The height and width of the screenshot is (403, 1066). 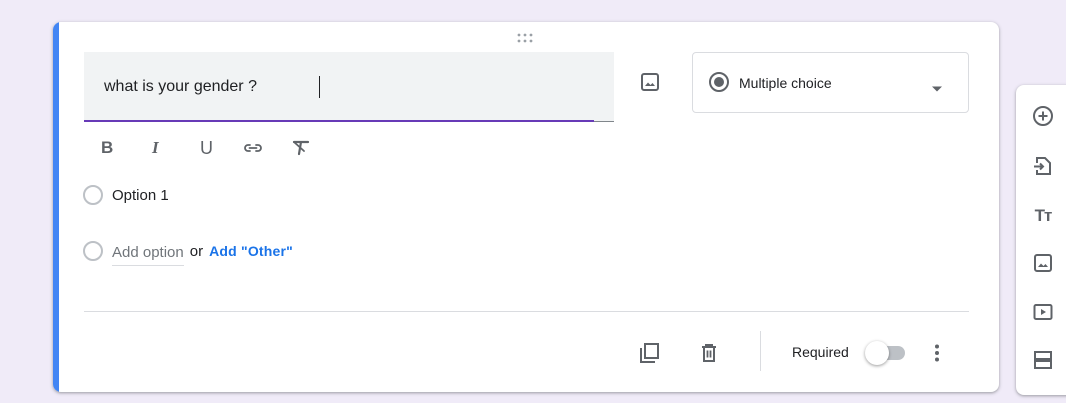 I want to click on dropdown-arrow-icon, so click(x=937, y=89).